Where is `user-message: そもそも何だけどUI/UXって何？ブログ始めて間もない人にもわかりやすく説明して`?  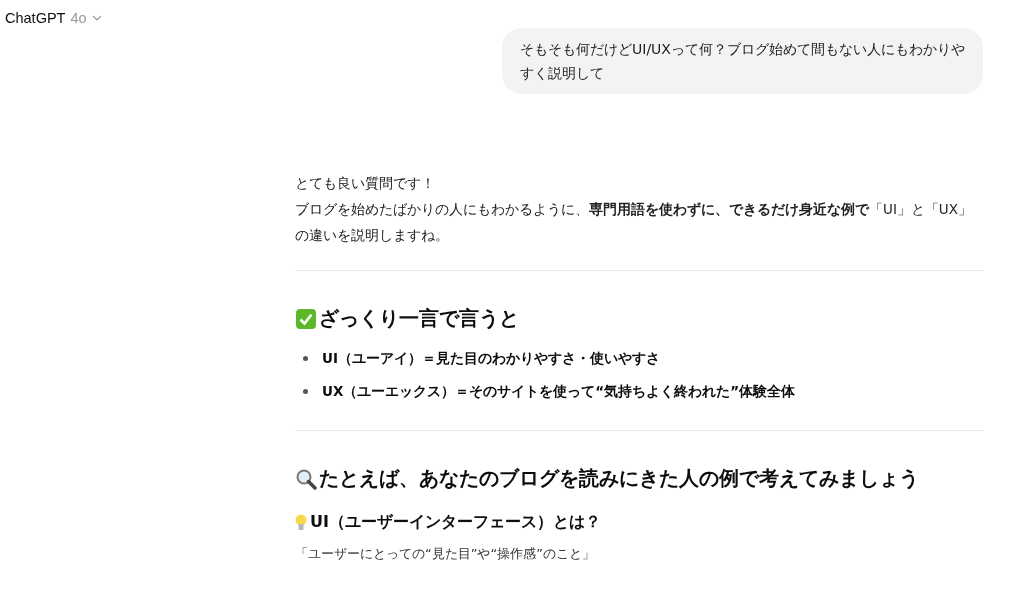 user-message: そもそも何だけどUI/UXって何？ブログ始めて間もない人にもわかりやすく説明して is located at coordinates (742, 61).